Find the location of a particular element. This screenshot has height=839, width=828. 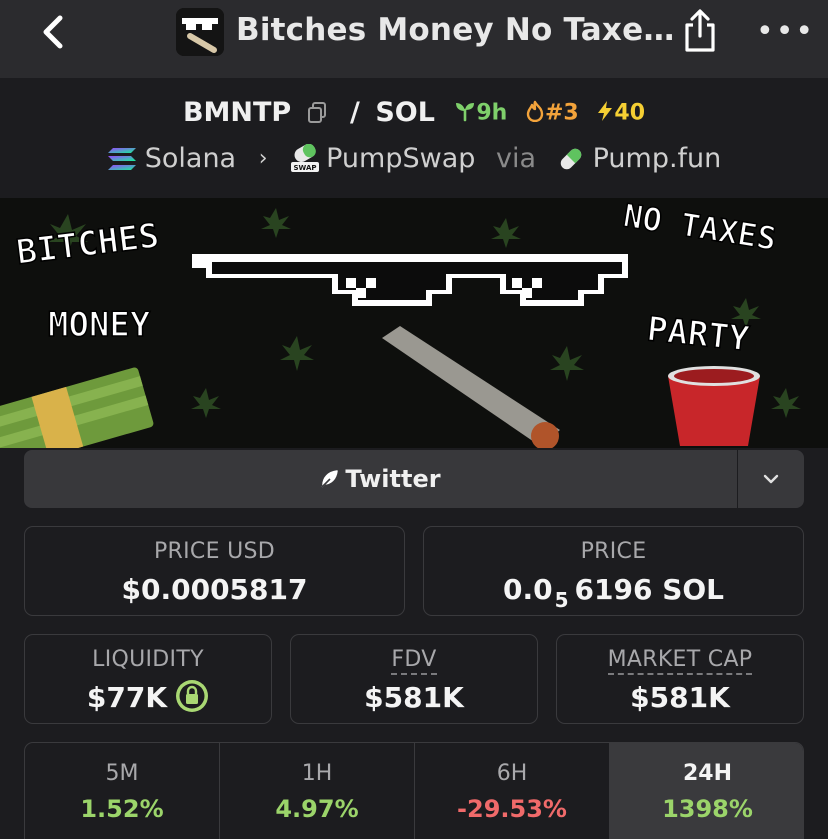

top-bar: Bitches Money No Taxe… ••• is located at coordinates (414, 39).